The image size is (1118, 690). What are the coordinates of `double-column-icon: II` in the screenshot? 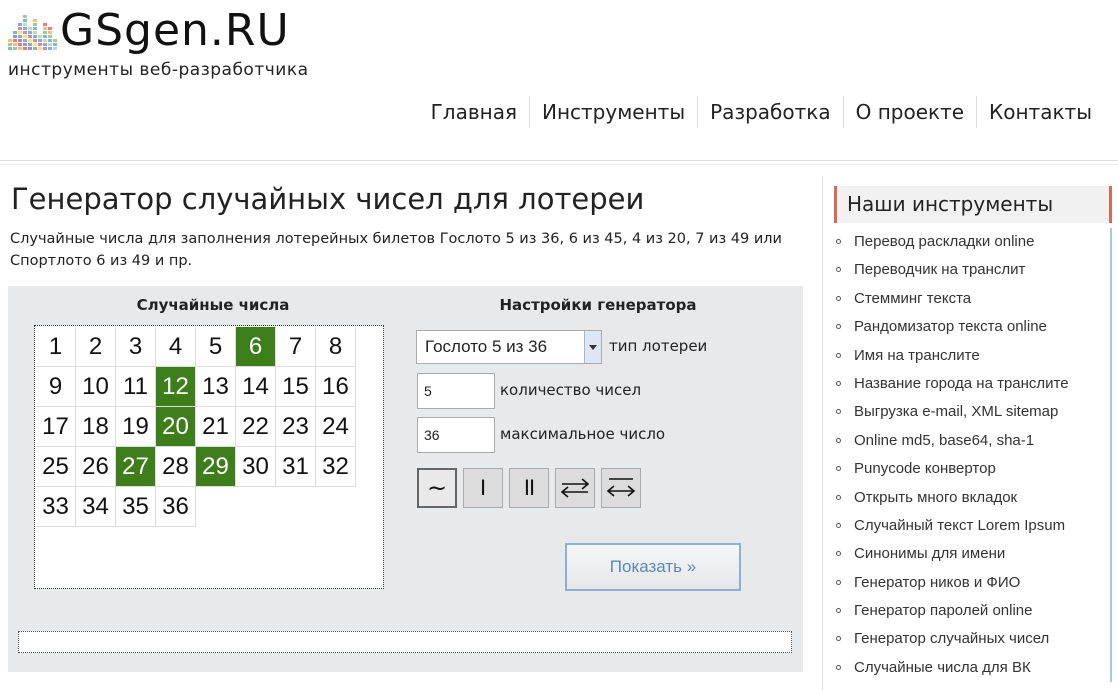 It's located at (529, 487).